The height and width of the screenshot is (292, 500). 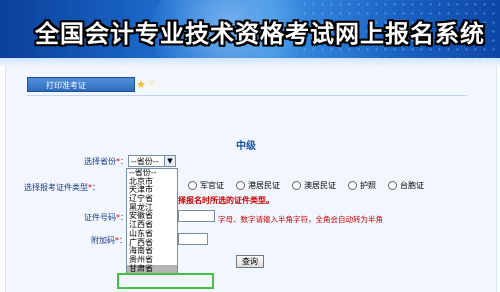 What do you see at coordinates (226, 200) in the screenshot?
I see `id-type-warning: 择报名时所选的证件类型。` at bounding box center [226, 200].